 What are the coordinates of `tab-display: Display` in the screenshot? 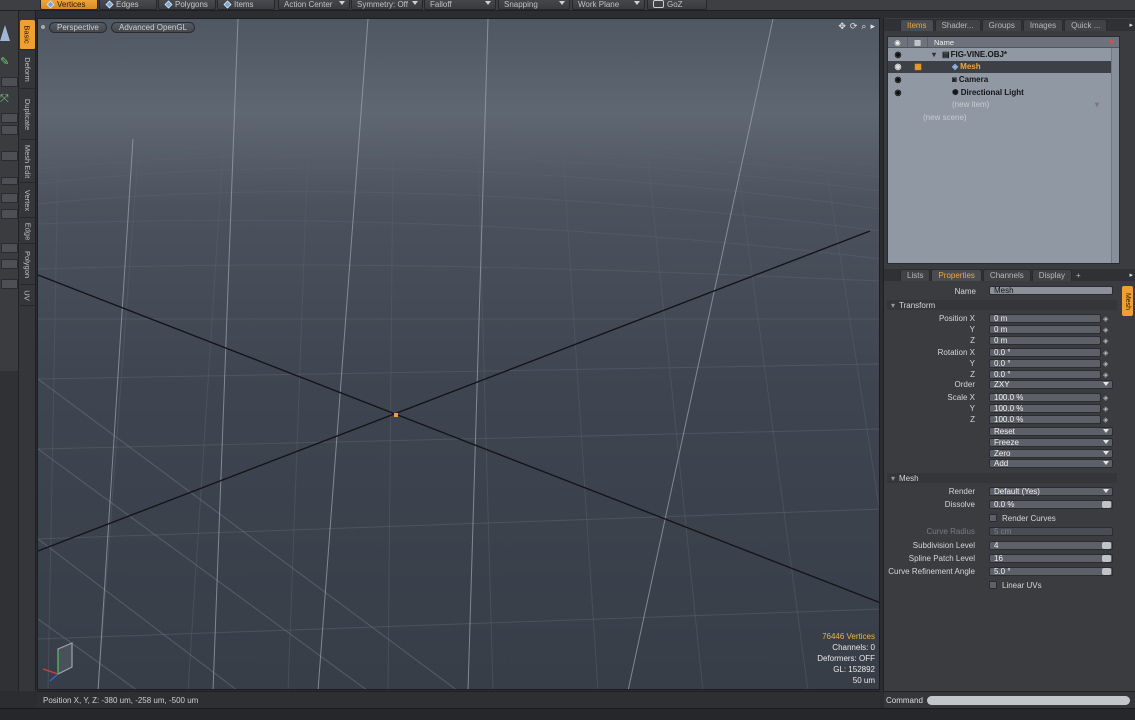 It's located at (1051, 275).